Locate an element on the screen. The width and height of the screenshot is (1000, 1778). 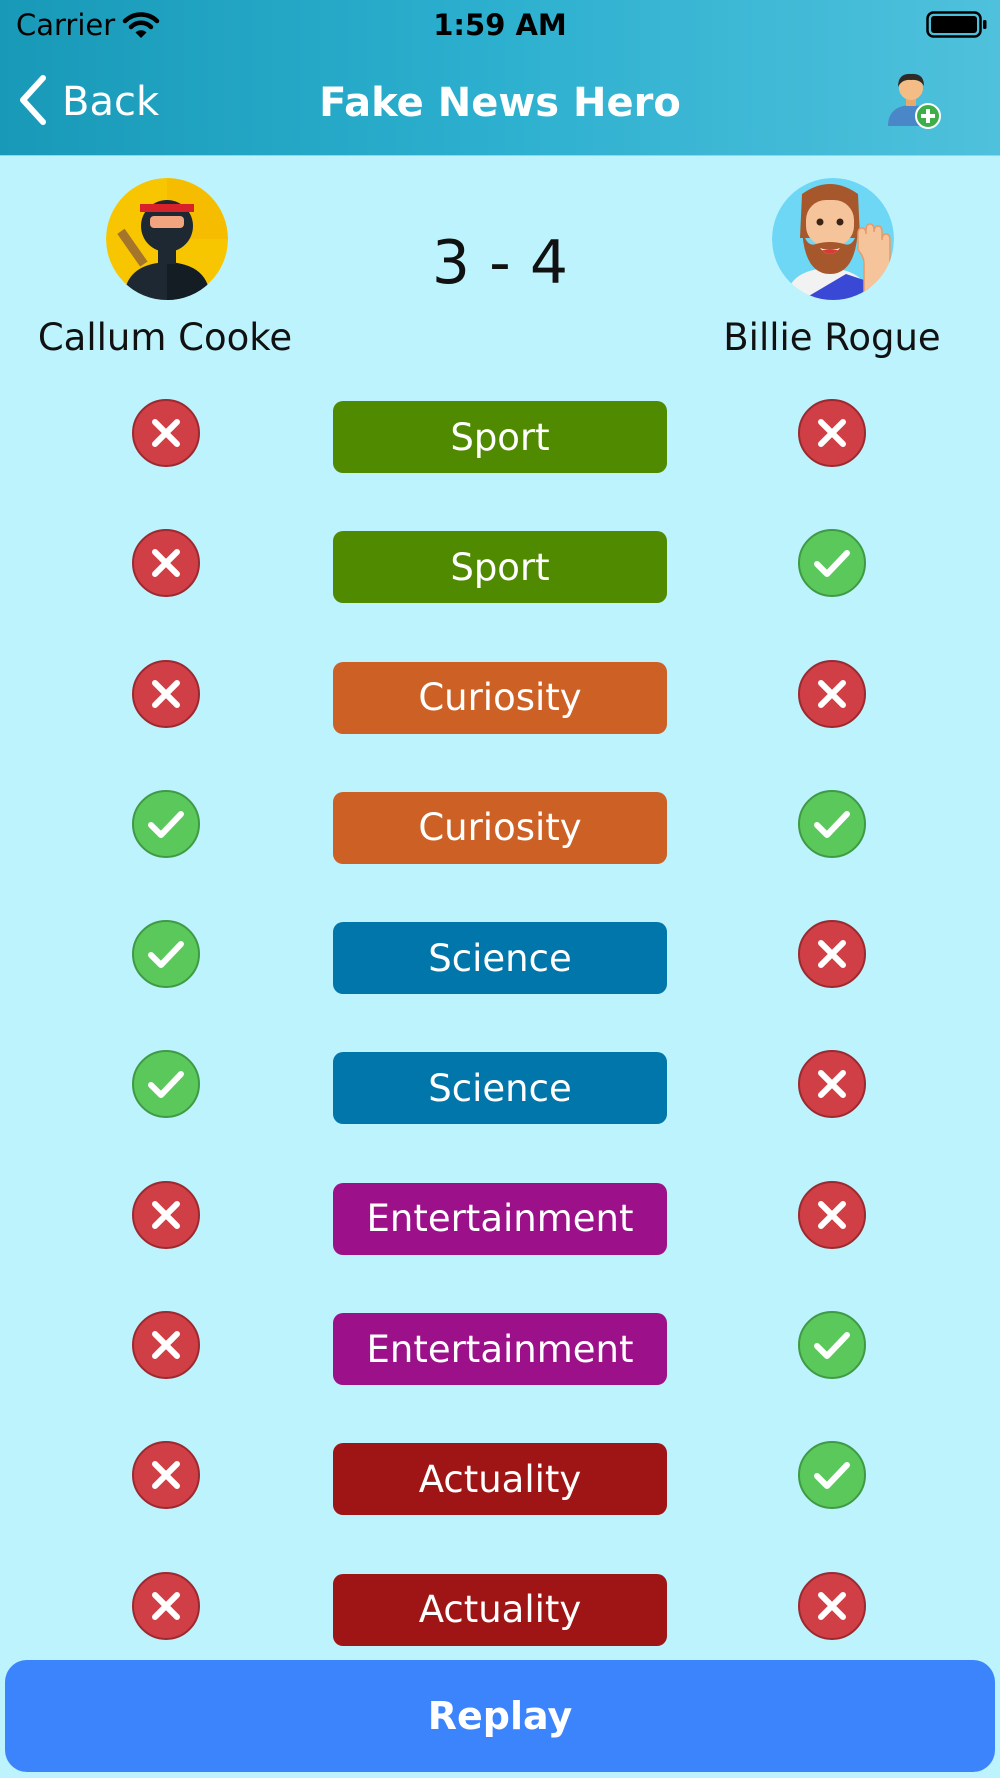
add-user-button is located at coordinates (914, 100).